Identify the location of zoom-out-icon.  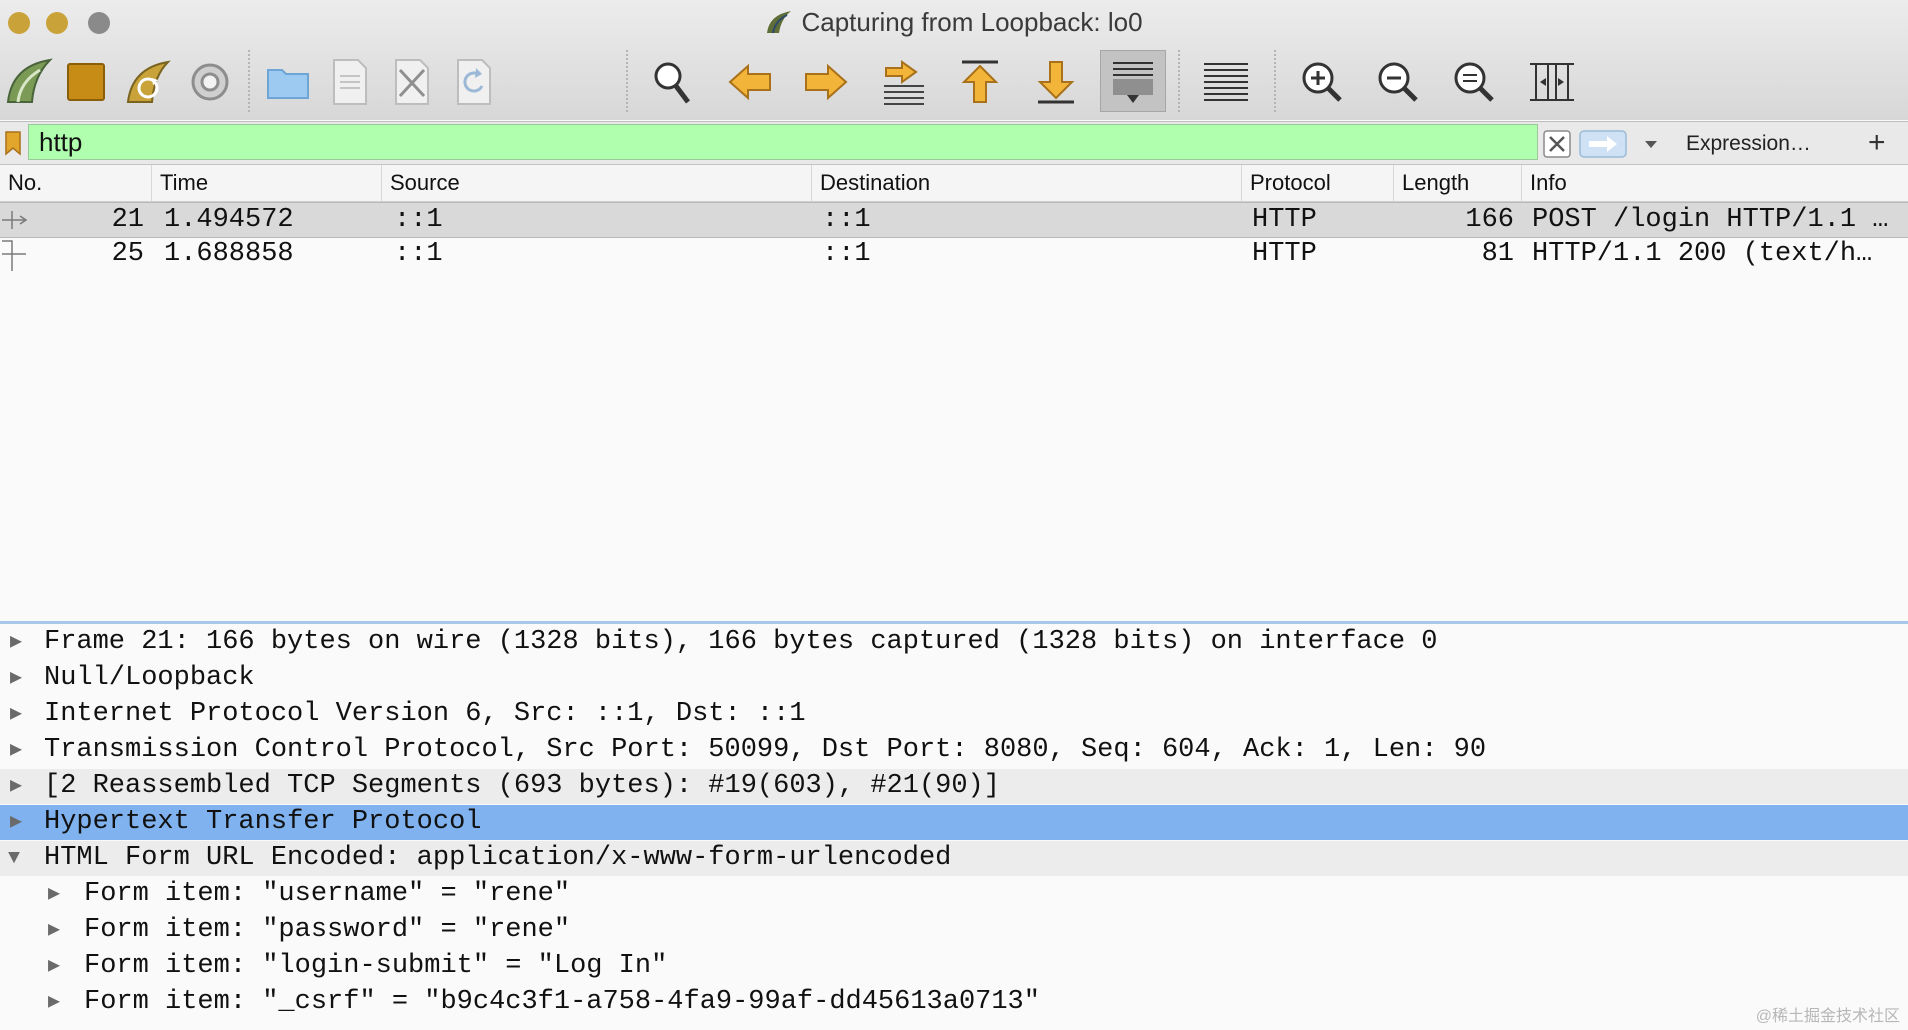
(1398, 82).